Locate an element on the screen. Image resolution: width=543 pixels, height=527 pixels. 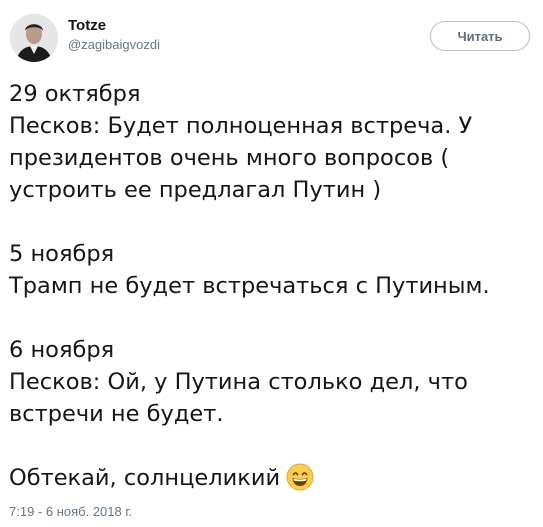
author-handle: @zagibaigvozdi is located at coordinates (114, 45).